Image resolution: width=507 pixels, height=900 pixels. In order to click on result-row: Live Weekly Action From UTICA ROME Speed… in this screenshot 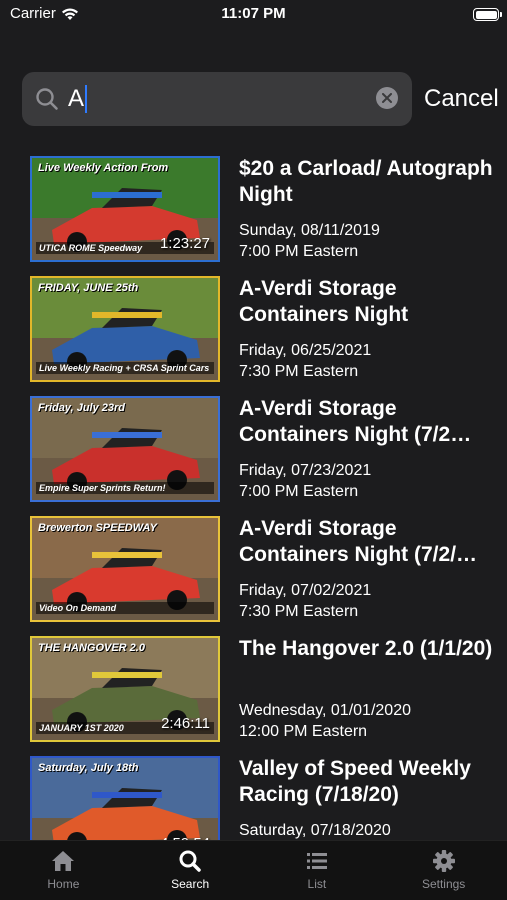, I will do `click(253, 210)`.